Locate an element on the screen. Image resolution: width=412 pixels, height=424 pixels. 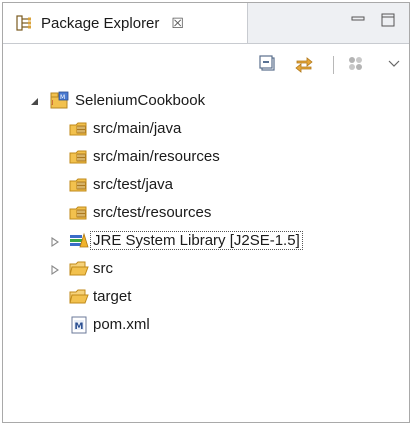
tree-item-label: src/test/resources is located at coordinates (152, 212).